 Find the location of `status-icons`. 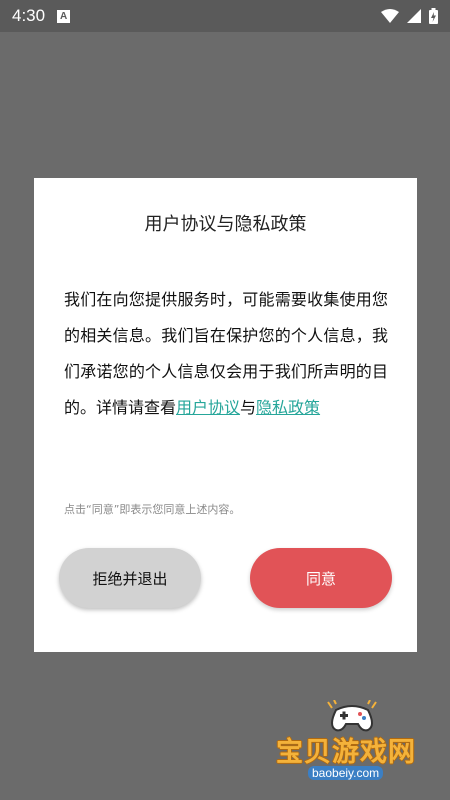

status-icons is located at coordinates (409, 16).